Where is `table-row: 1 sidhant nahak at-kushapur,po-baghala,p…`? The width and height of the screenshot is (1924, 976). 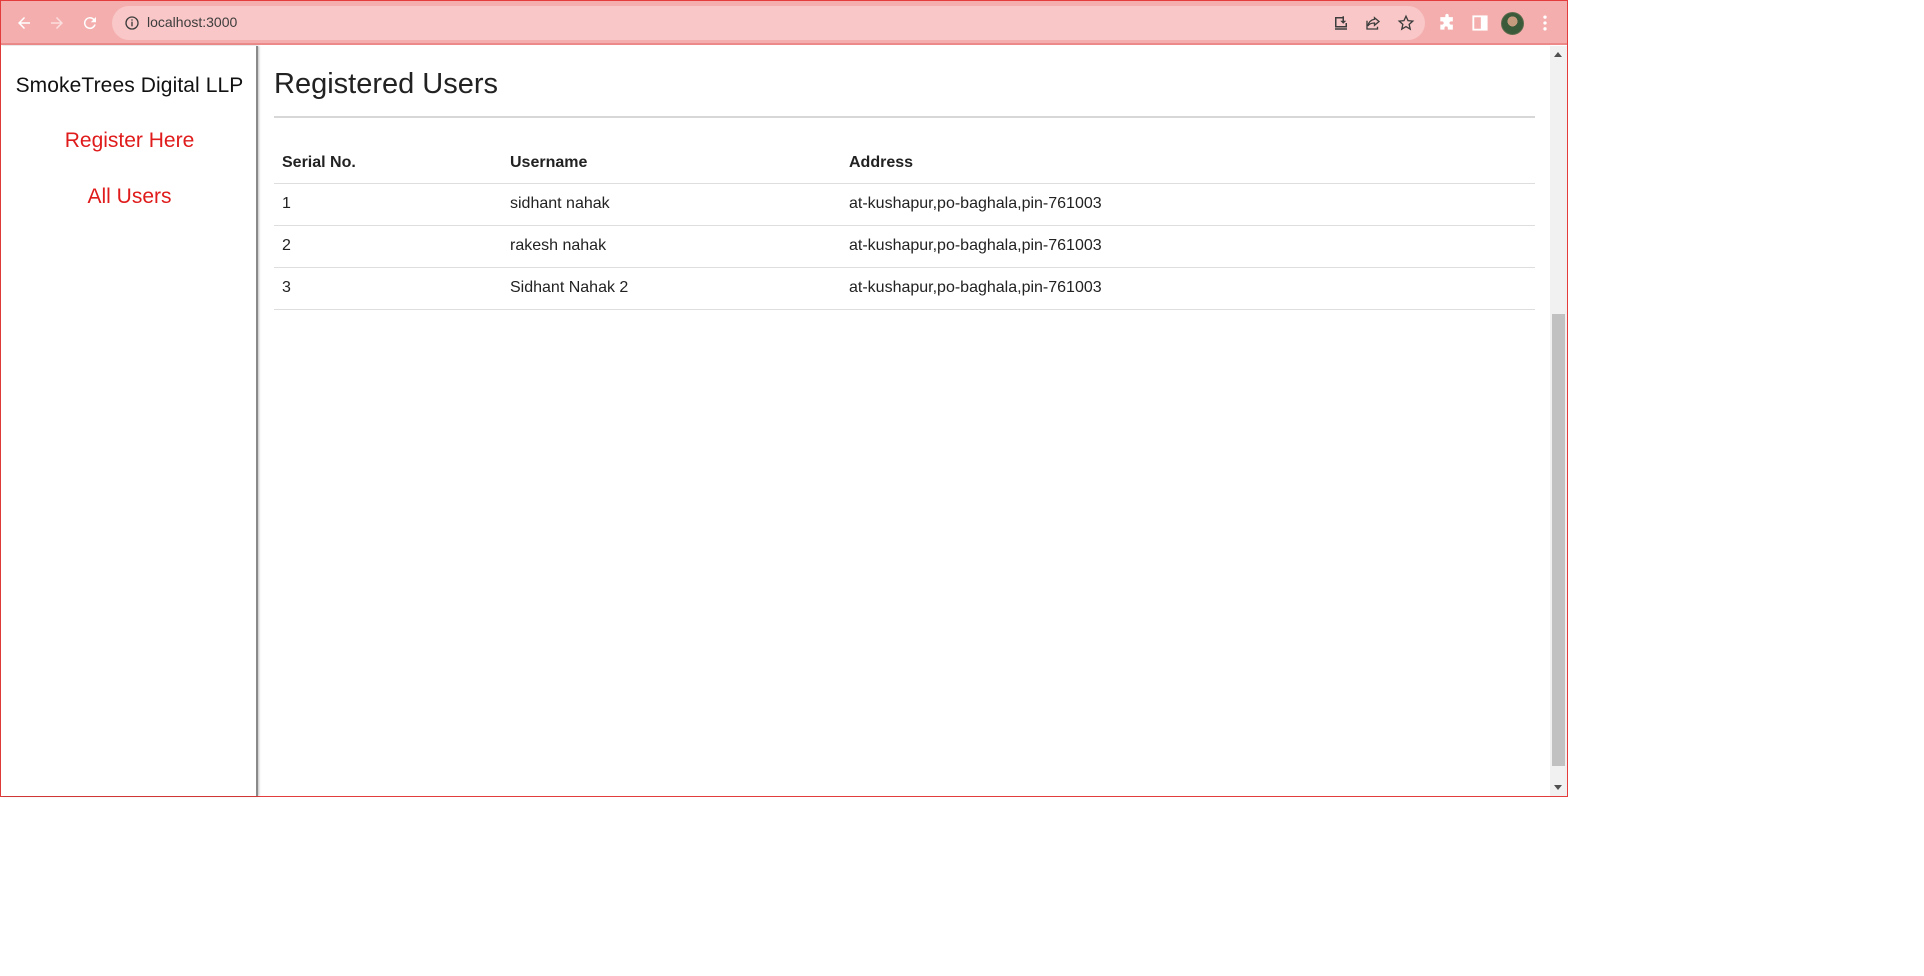 table-row: 1 sidhant nahak at-kushapur,po-baghala,p… is located at coordinates (904, 204).